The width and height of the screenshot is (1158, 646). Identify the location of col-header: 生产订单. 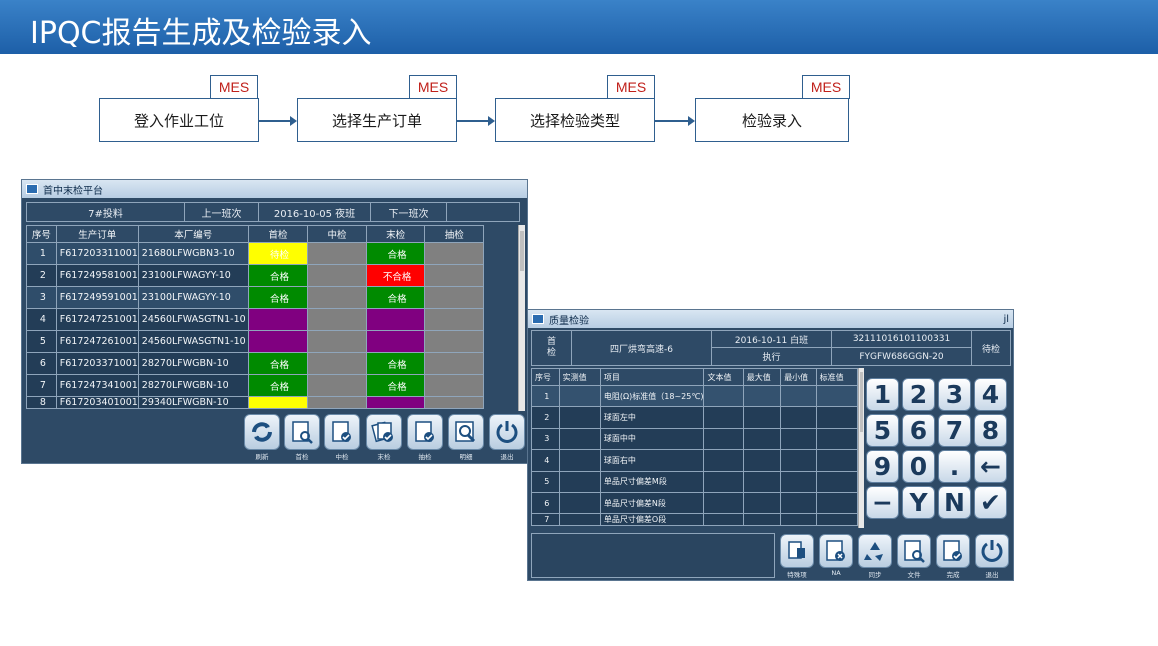
(97, 234).